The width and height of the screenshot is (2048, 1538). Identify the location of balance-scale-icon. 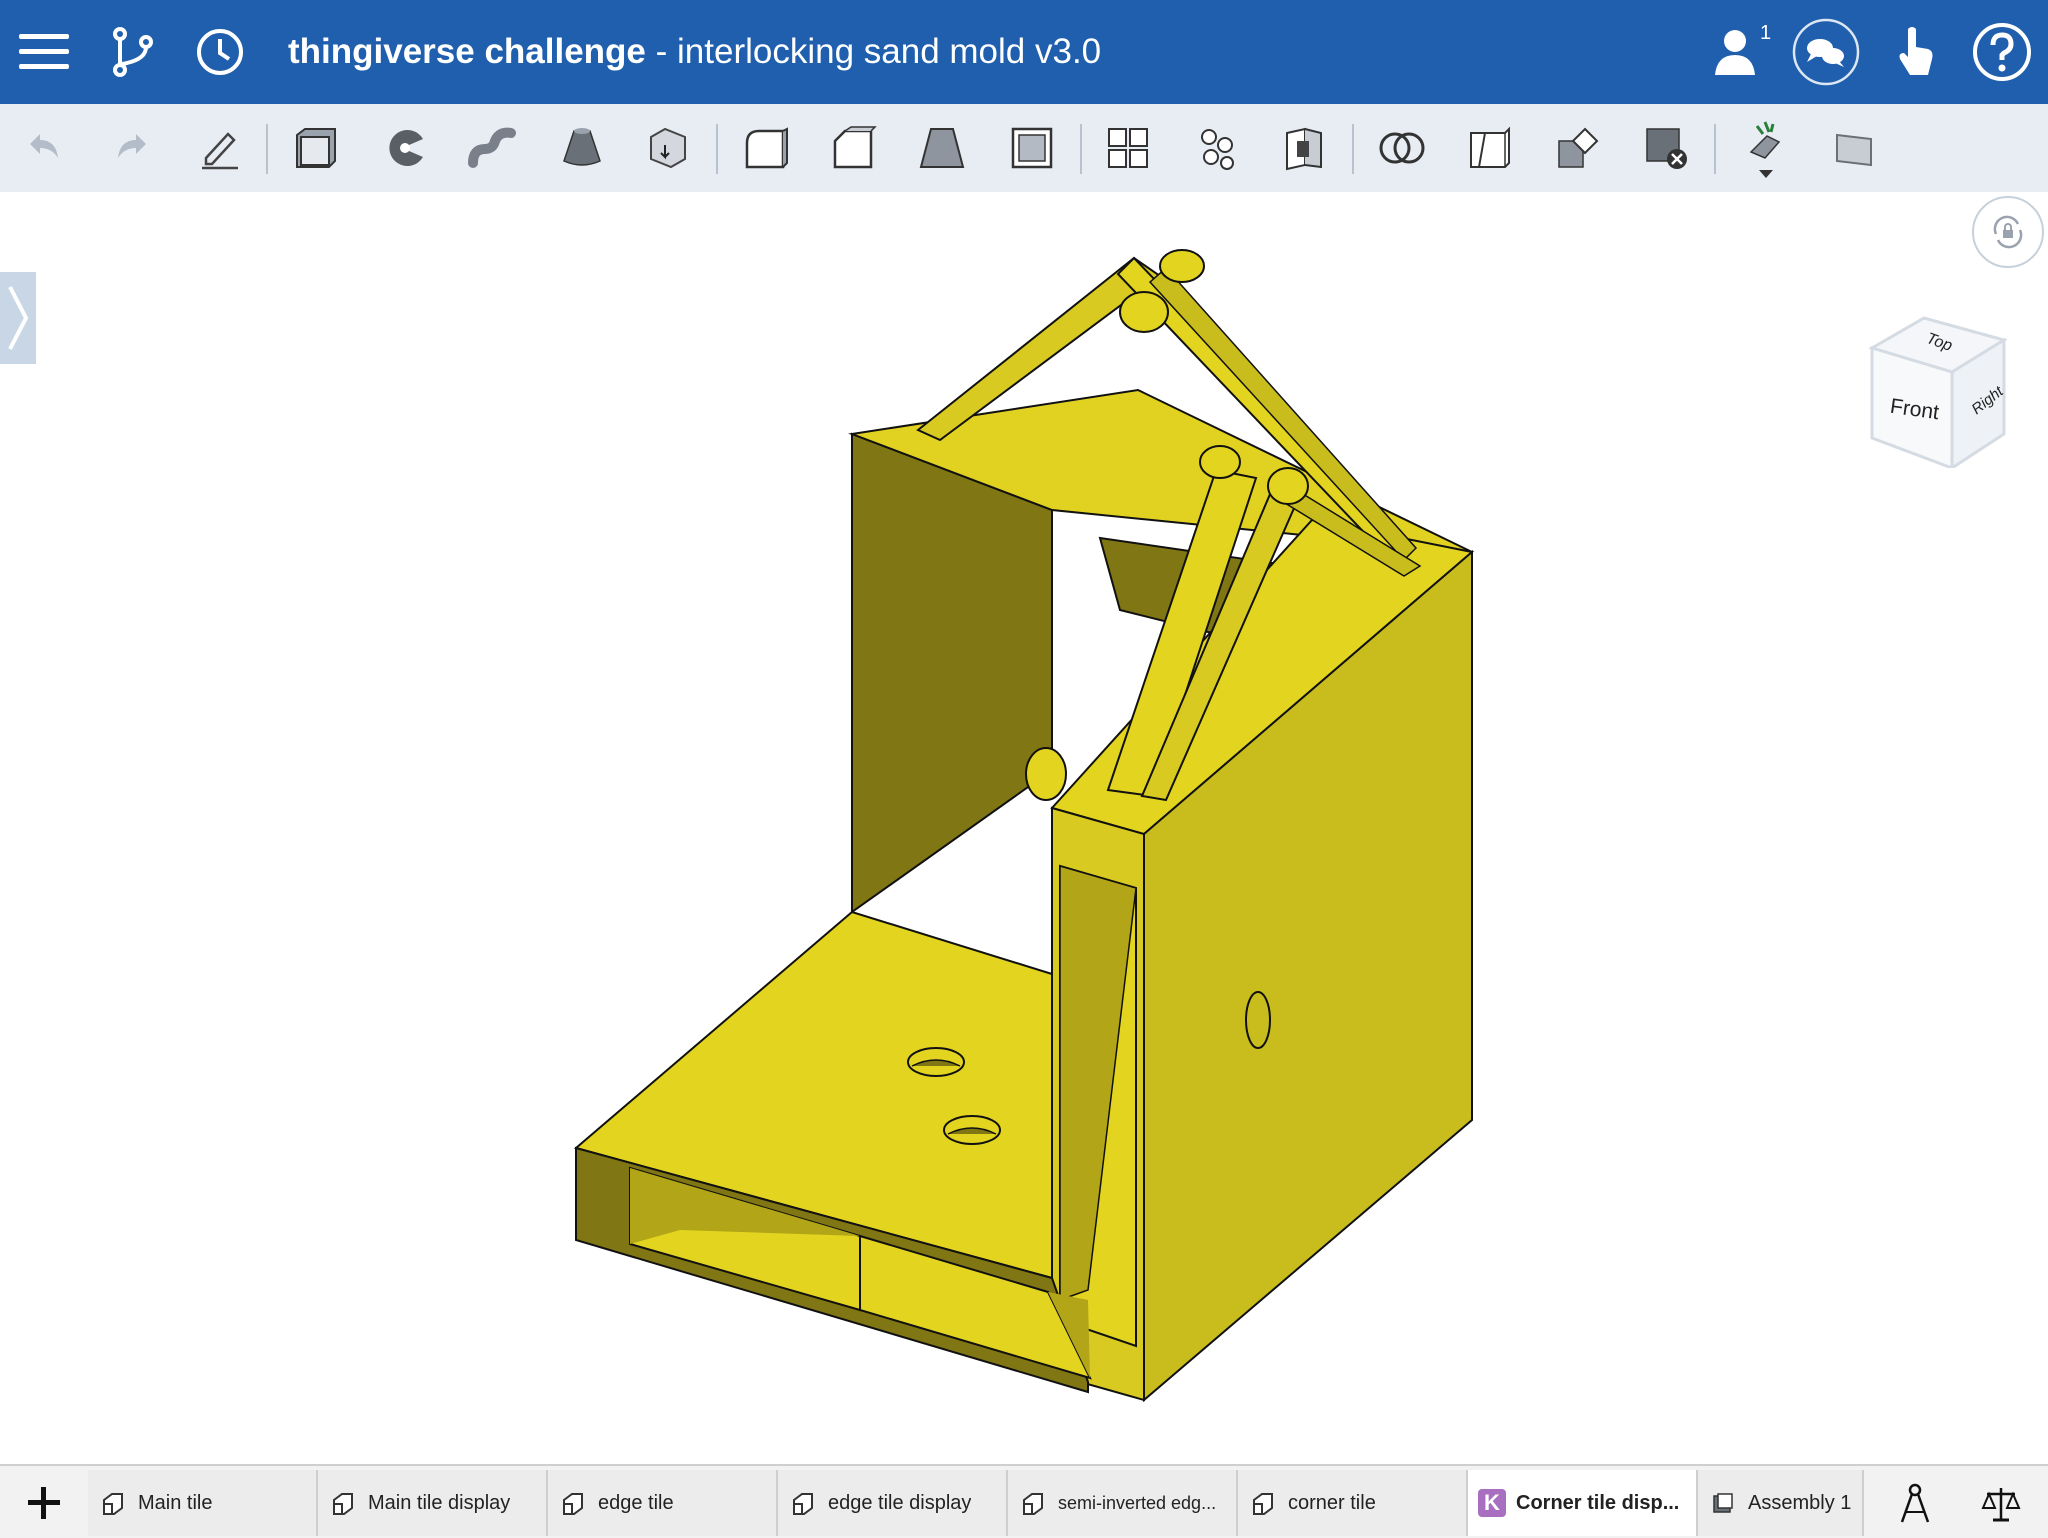
(2001, 1505).